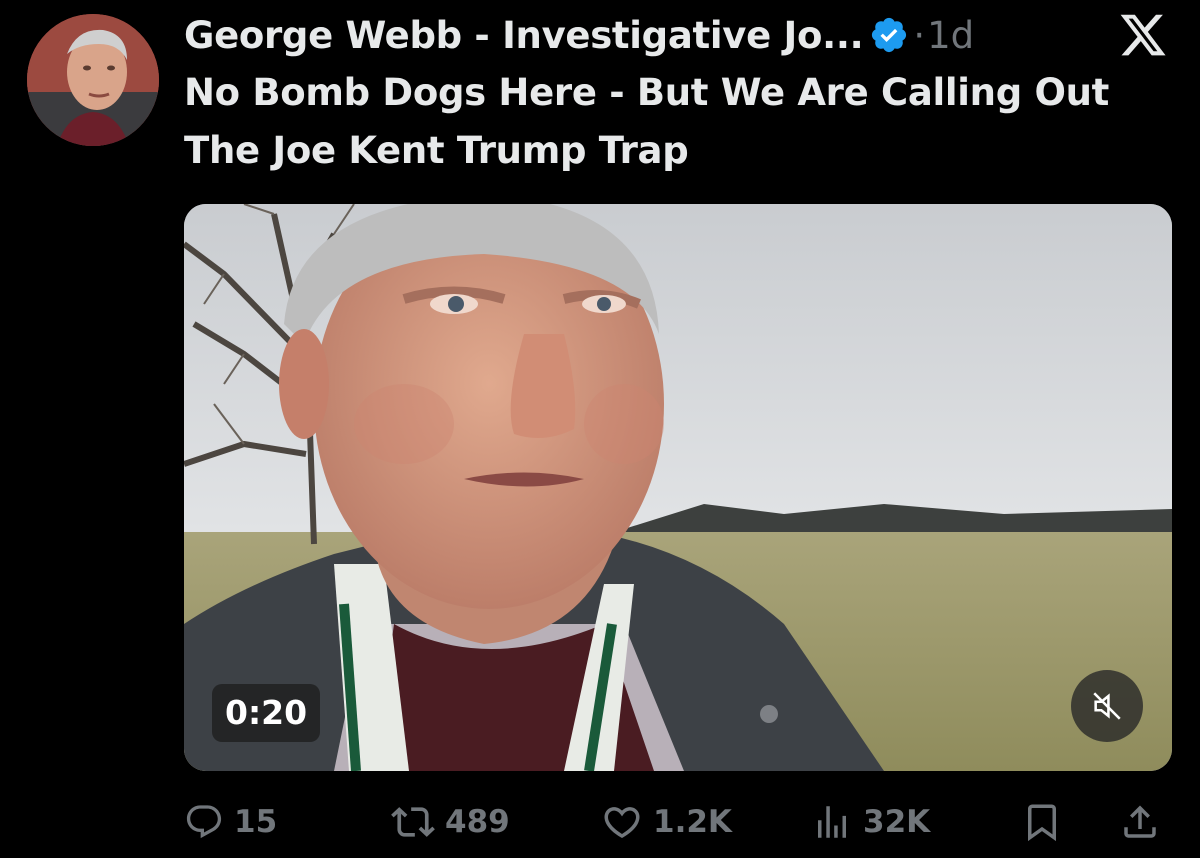 The width and height of the screenshot is (1200, 858). Describe the element at coordinates (93, 80) in the screenshot. I see `author-avatar` at that location.